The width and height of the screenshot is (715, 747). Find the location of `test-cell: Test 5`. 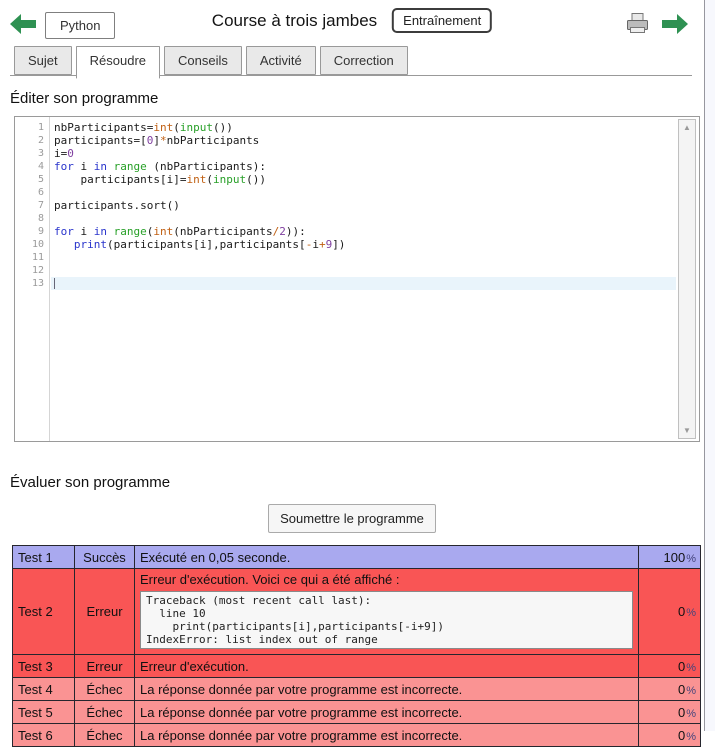

test-cell: Test 5 is located at coordinates (43, 712).